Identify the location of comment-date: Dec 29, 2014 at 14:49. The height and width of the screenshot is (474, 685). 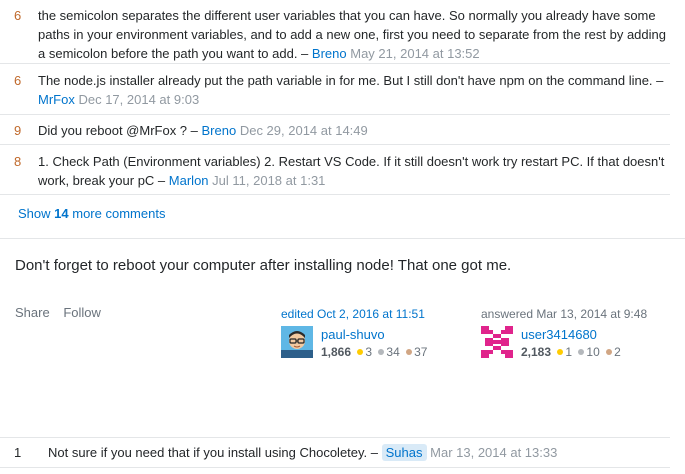
(304, 130).